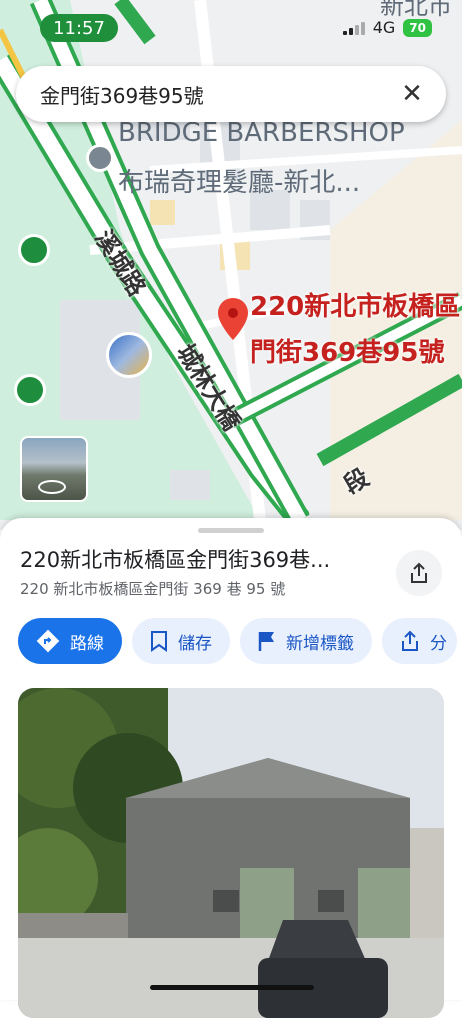  I want to click on status-time: 11:57, so click(79, 28).